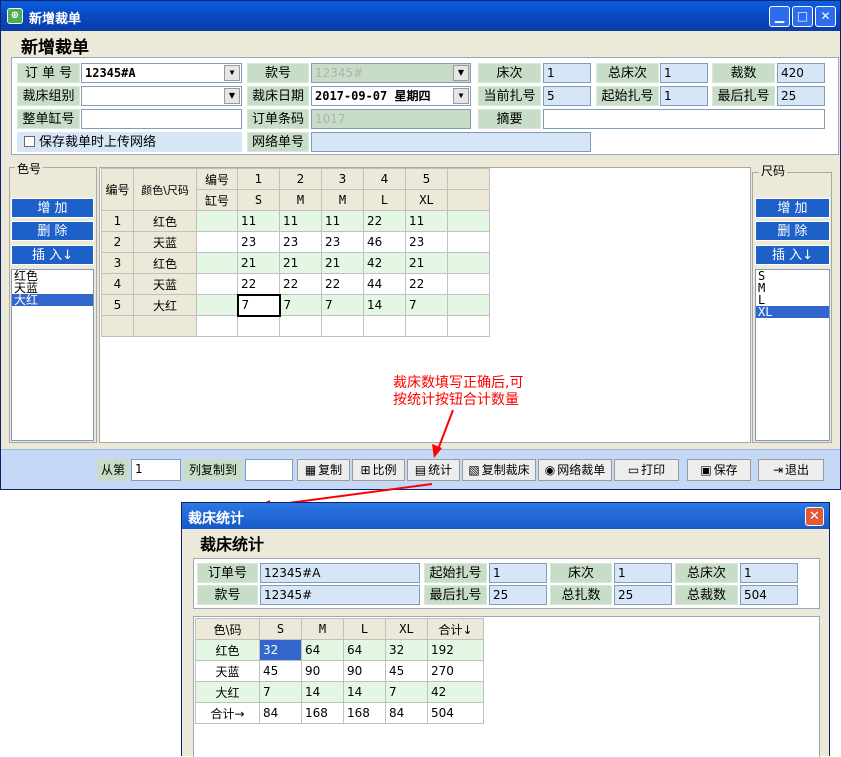 This screenshot has height=757, width=841. I want to click on stats-row-label: 大红, so click(227, 692).